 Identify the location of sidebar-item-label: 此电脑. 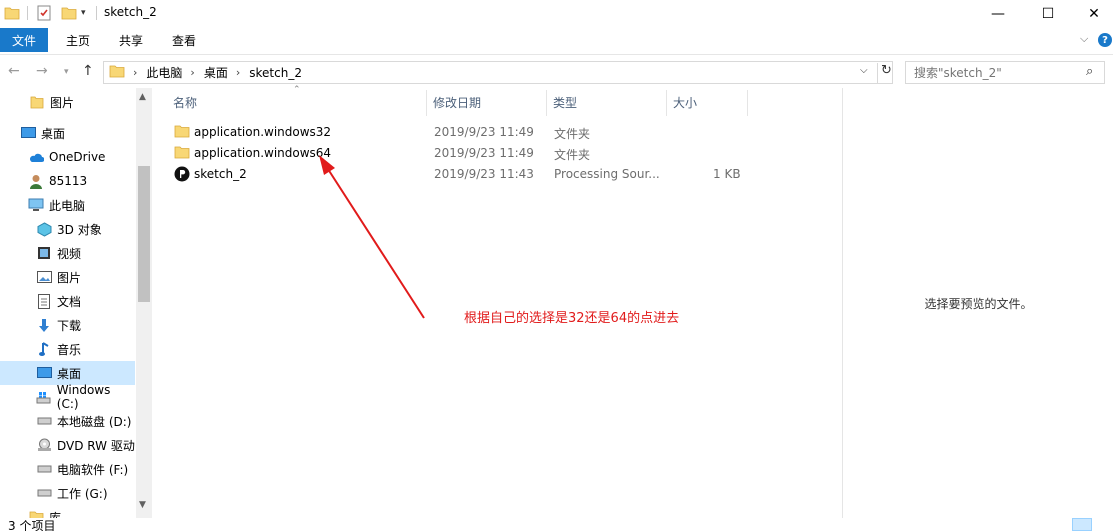
(67, 205).